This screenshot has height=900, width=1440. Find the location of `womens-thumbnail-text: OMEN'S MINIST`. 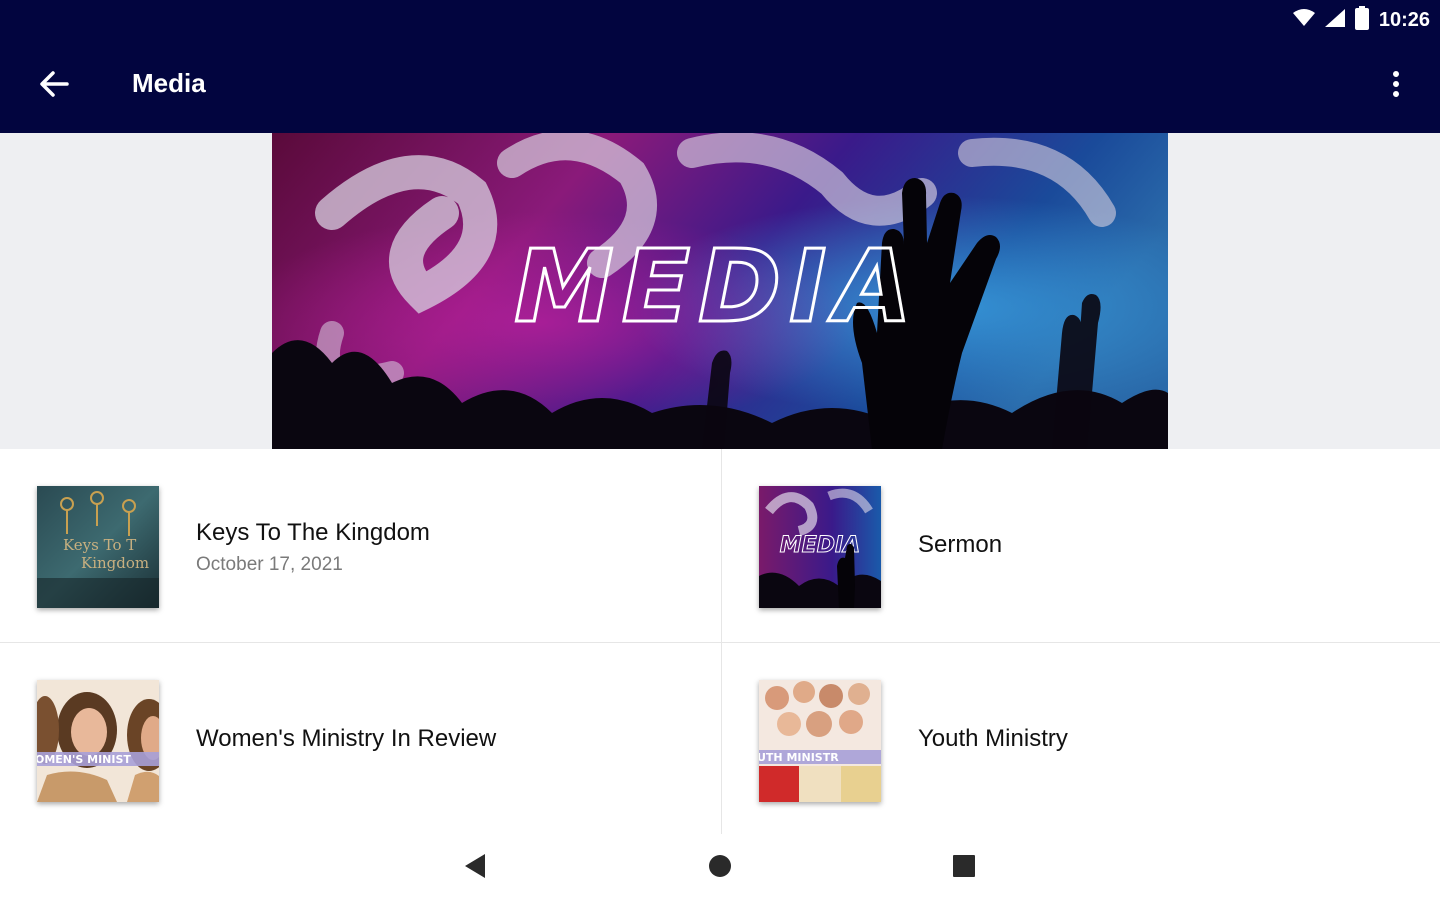

womens-thumbnail-text: OMEN'S MINIST is located at coordinates (84, 759).